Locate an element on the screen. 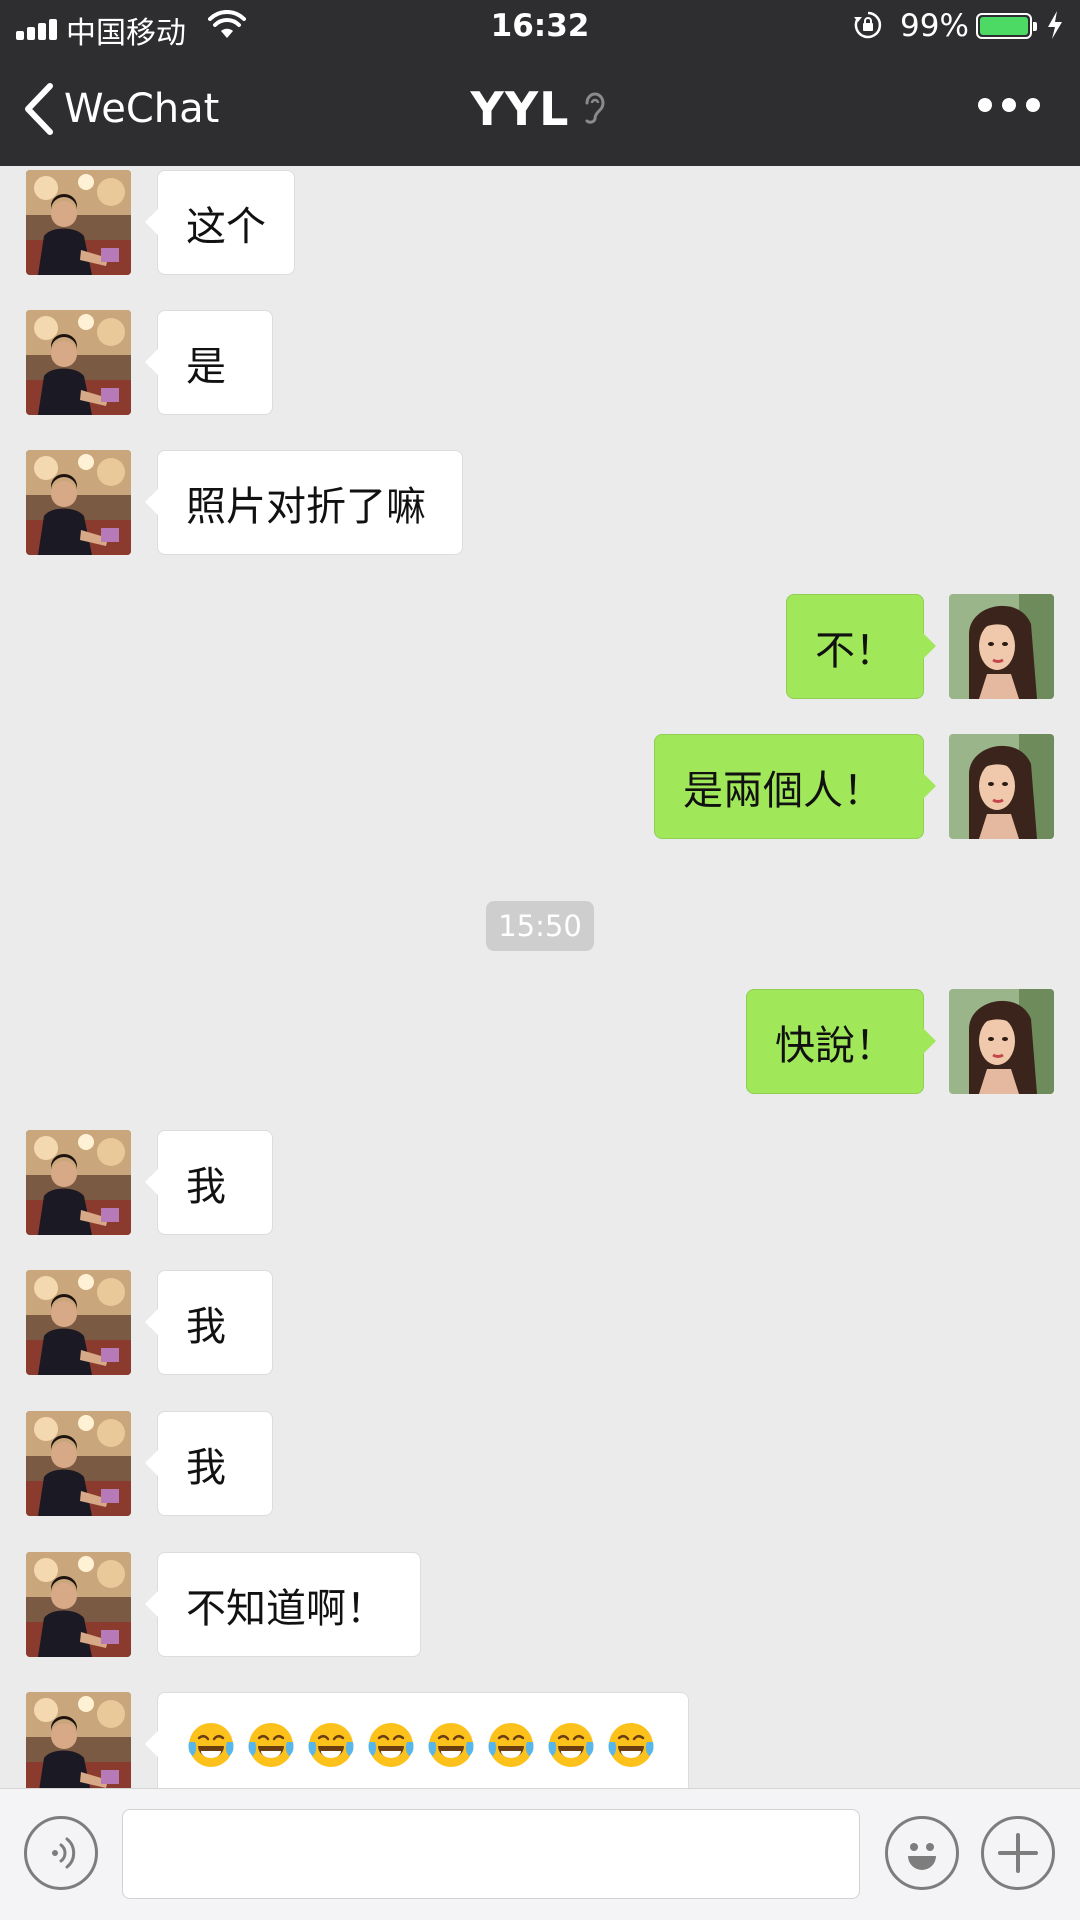  chat-timestamp: 15:50 is located at coordinates (540, 926).